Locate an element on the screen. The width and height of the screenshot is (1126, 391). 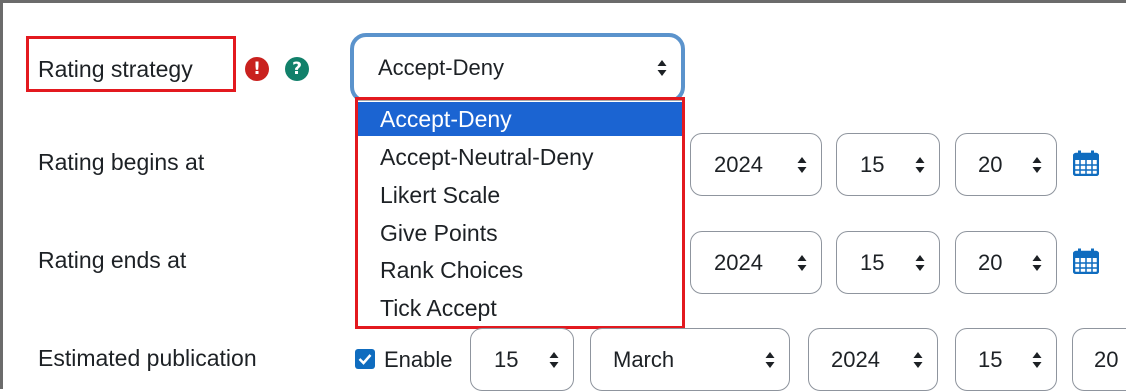
rating-begins-hour-select: 15 is located at coordinates (888, 164).